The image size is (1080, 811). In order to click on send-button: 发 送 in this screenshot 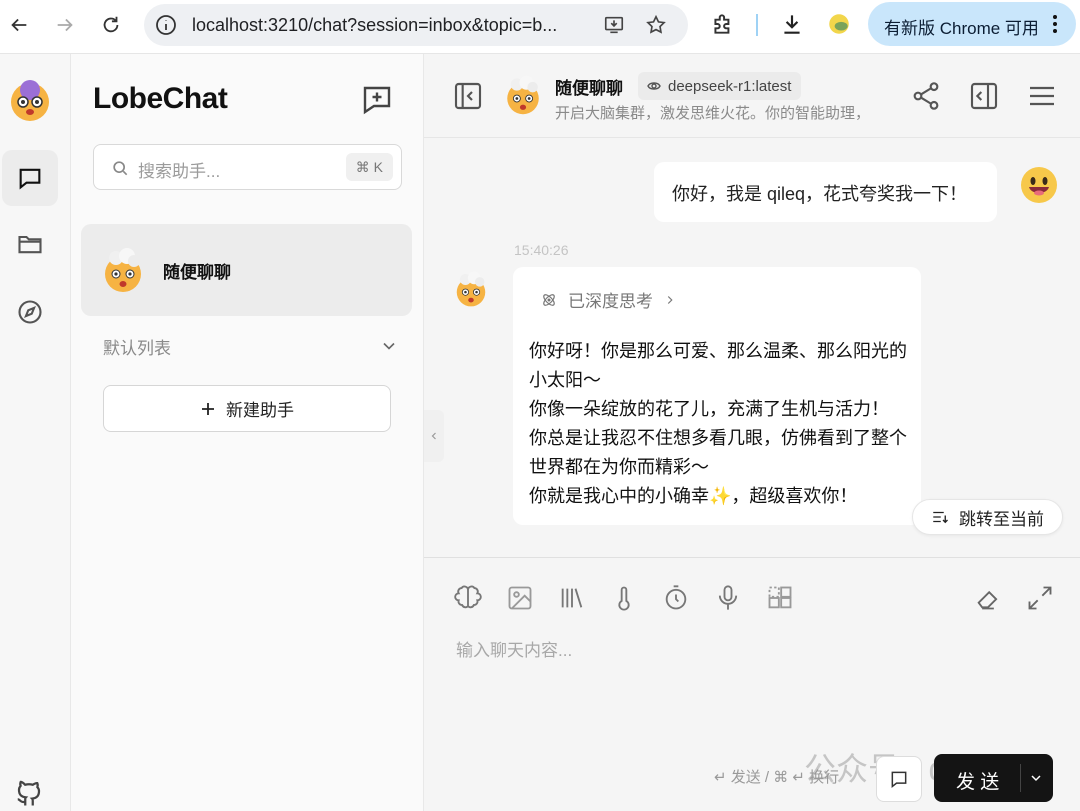, I will do `click(993, 778)`.